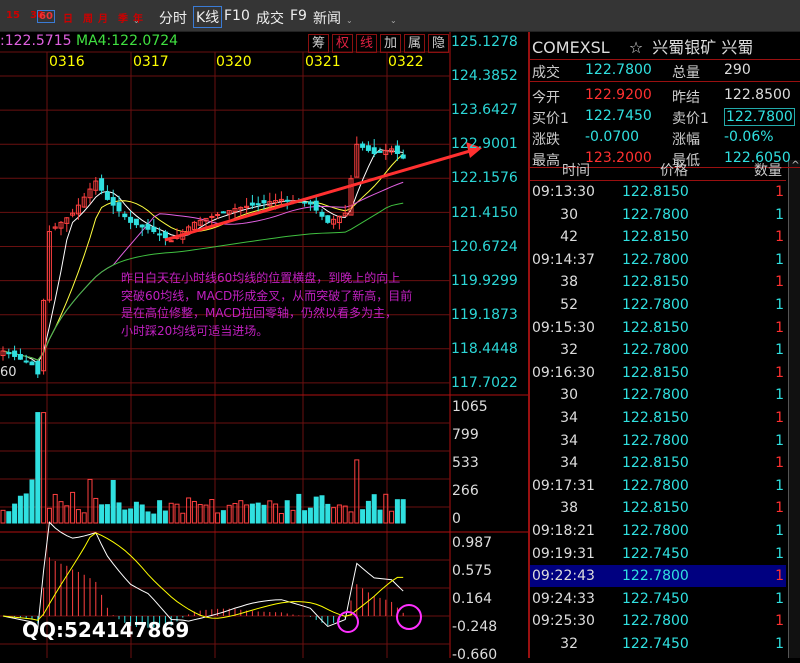  Describe the element at coordinates (658, 192) in the screenshot. I see `tick-row: 09:13:30 122.8150 1` at that location.